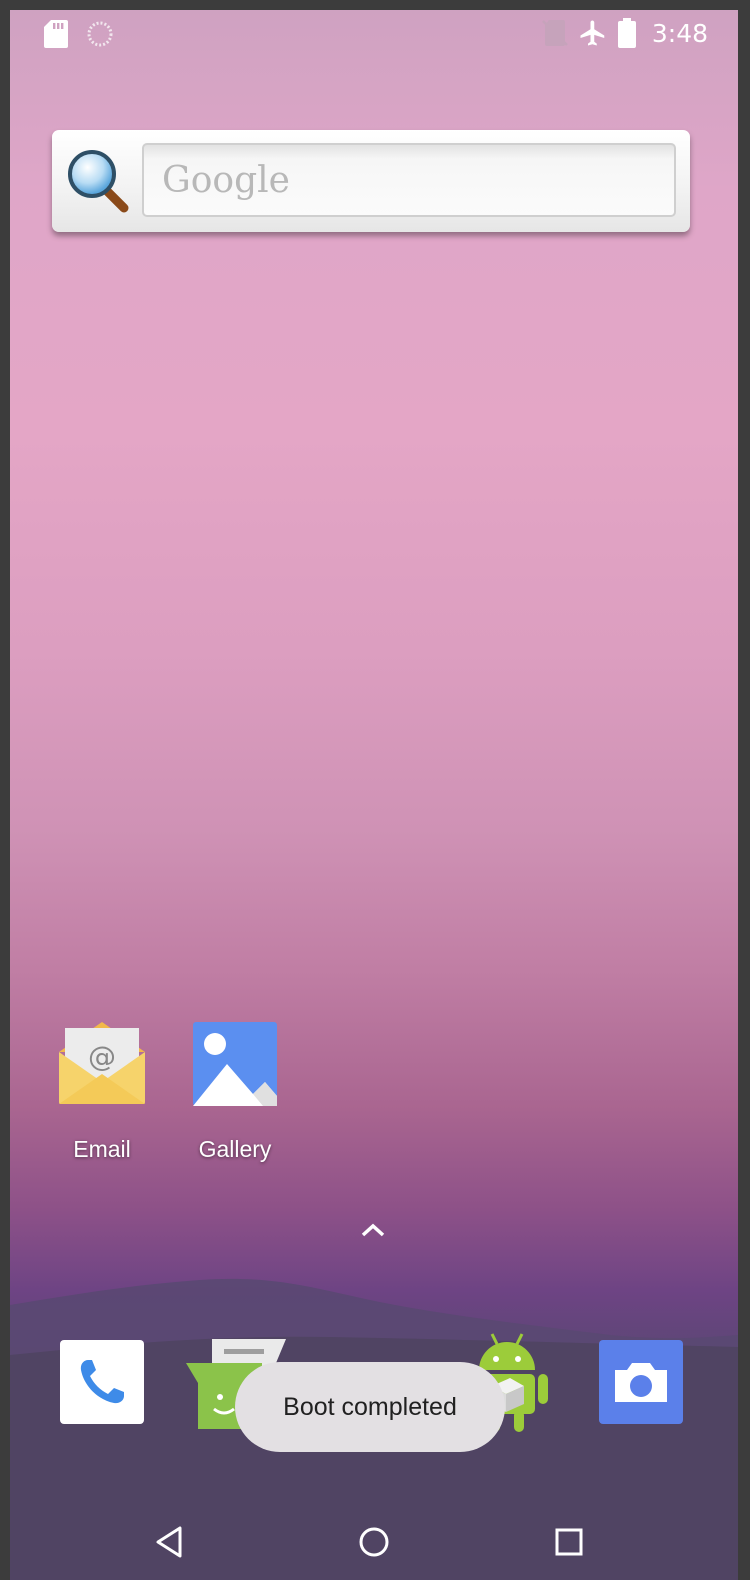 Image resolution: width=750 pixels, height=1580 pixels. What do you see at coordinates (170, 1542) in the screenshot?
I see `back-icon` at bounding box center [170, 1542].